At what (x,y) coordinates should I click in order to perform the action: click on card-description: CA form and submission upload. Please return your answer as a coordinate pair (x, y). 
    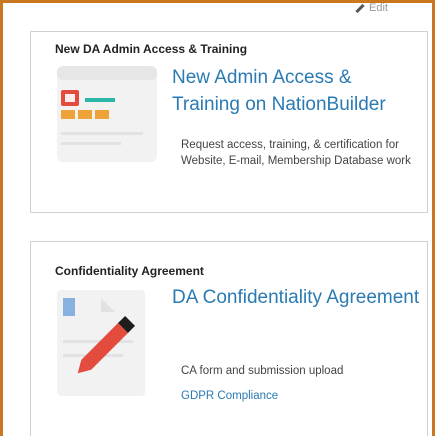
    Looking at the image, I should click on (262, 371).